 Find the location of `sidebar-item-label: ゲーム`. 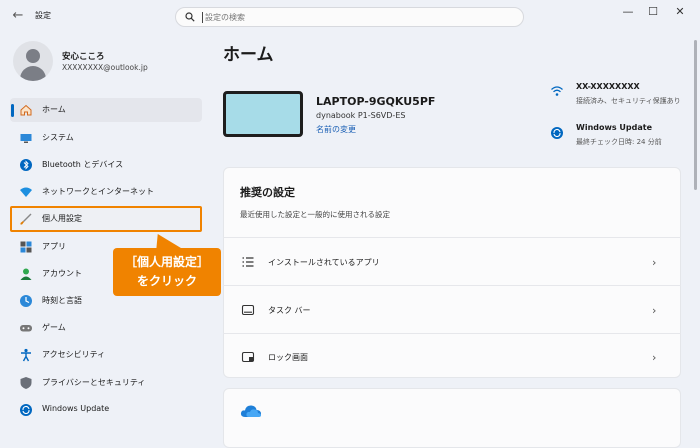

sidebar-item-label: ゲーム is located at coordinates (54, 327).